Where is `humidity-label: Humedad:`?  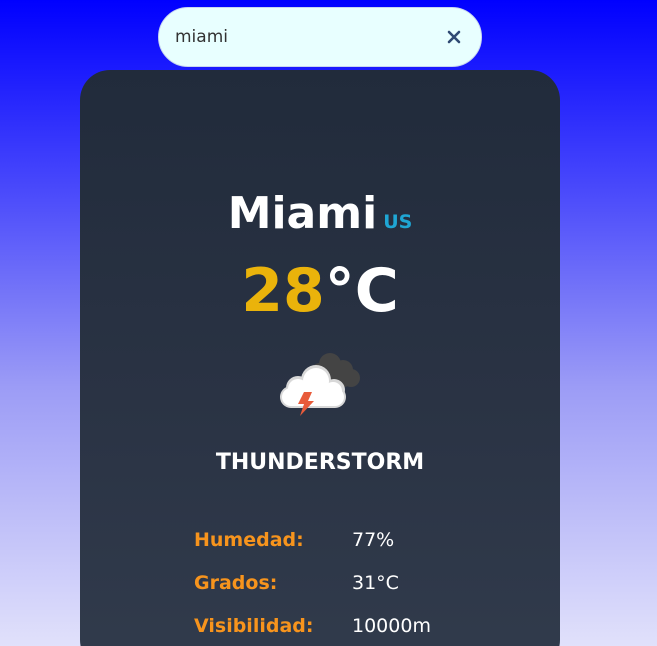
humidity-label: Humedad: is located at coordinates (249, 539).